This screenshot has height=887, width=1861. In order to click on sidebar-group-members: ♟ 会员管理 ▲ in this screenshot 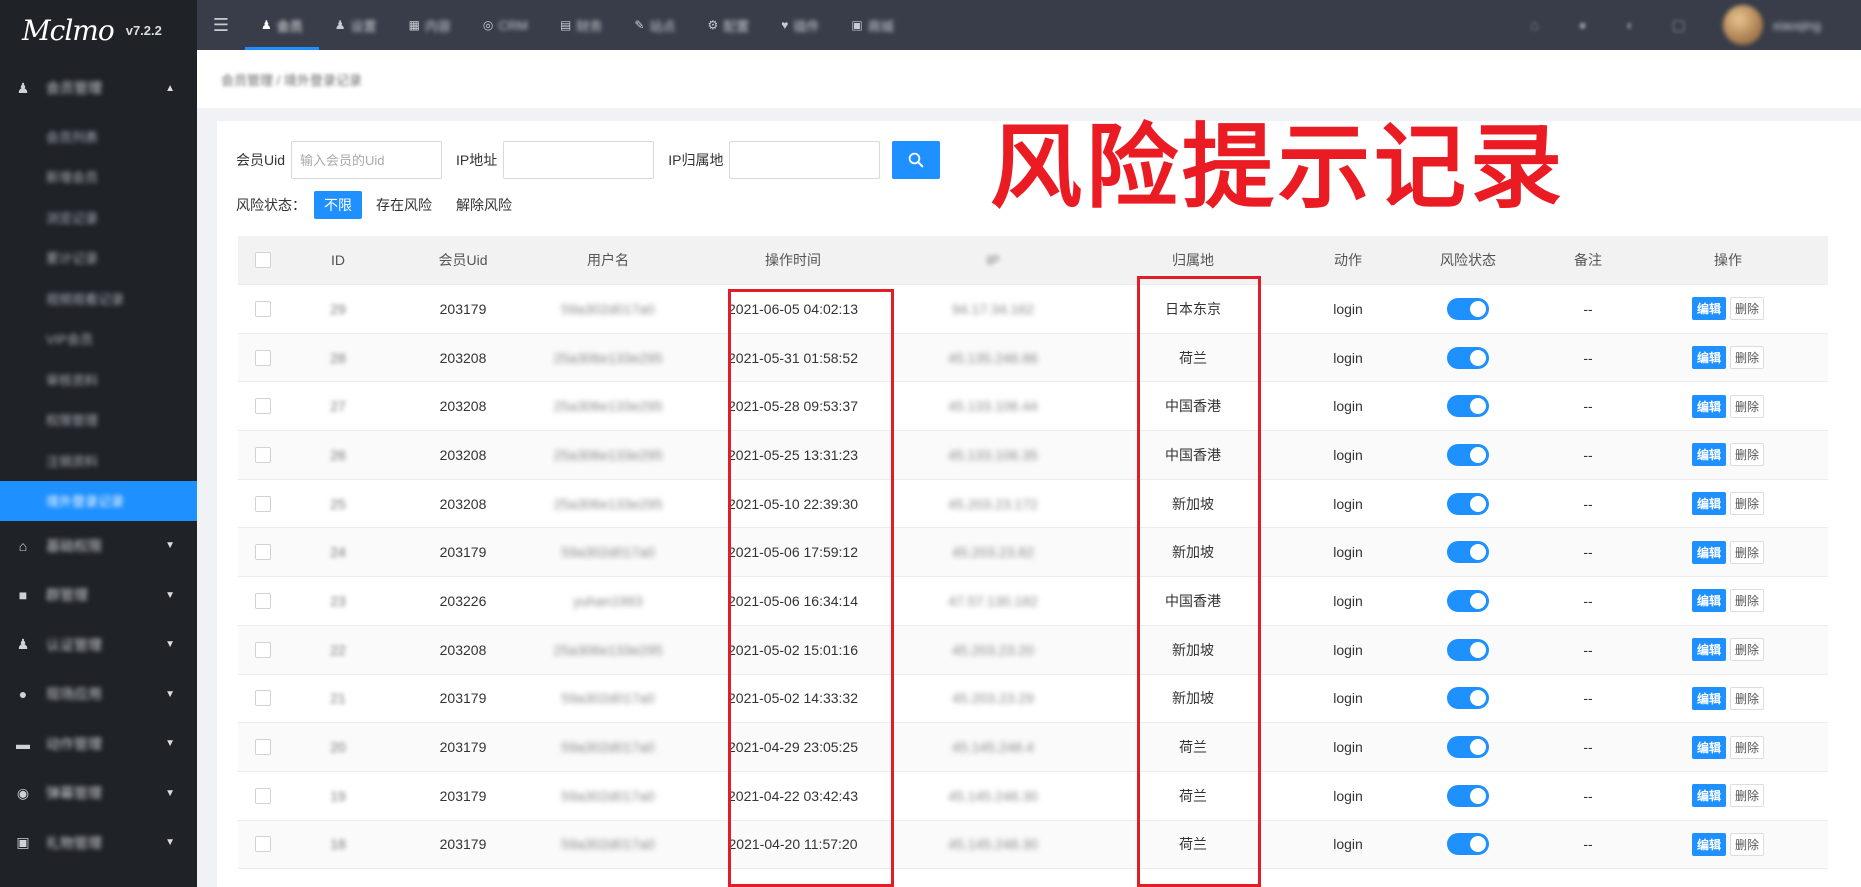, I will do `click(98, 88)`.